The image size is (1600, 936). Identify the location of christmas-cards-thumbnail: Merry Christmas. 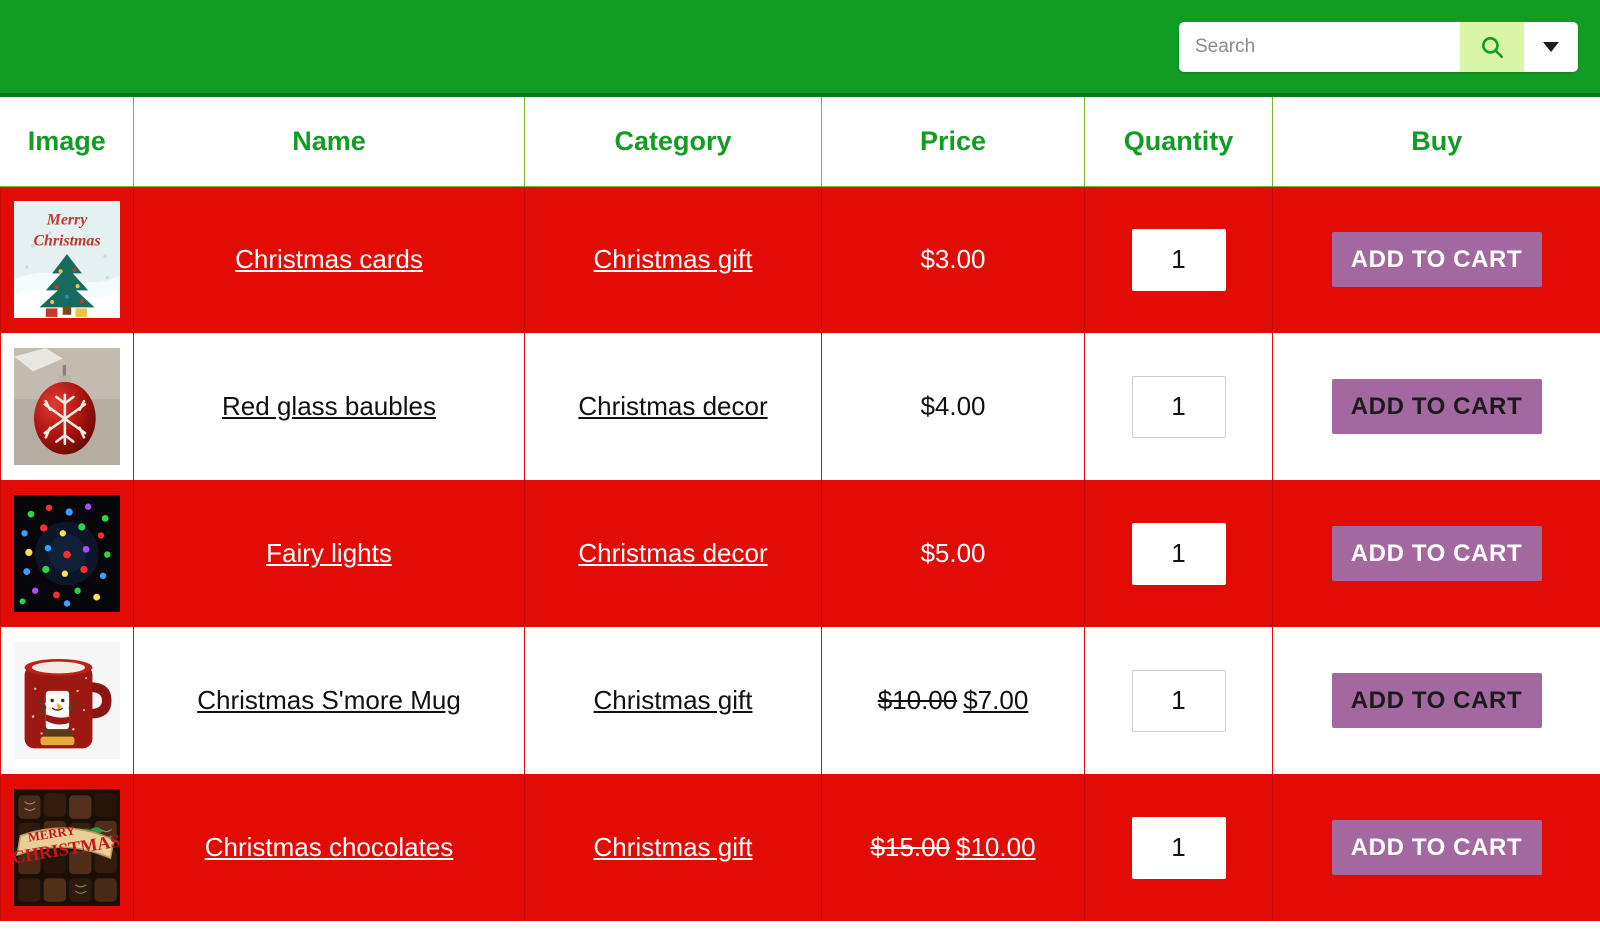
(67, 260).